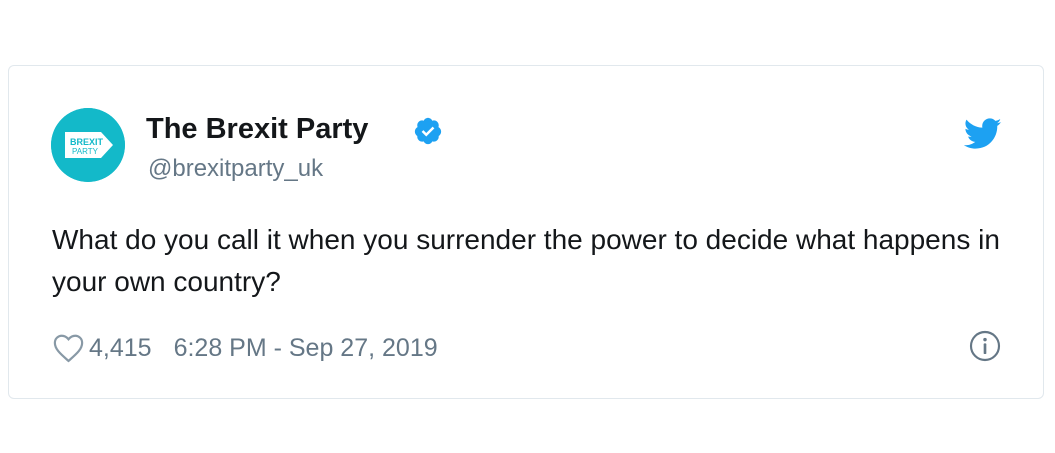 Image resolution: width=1055 pixels, height=453 pixels. I want to click on info-icon, so click(985, 346).